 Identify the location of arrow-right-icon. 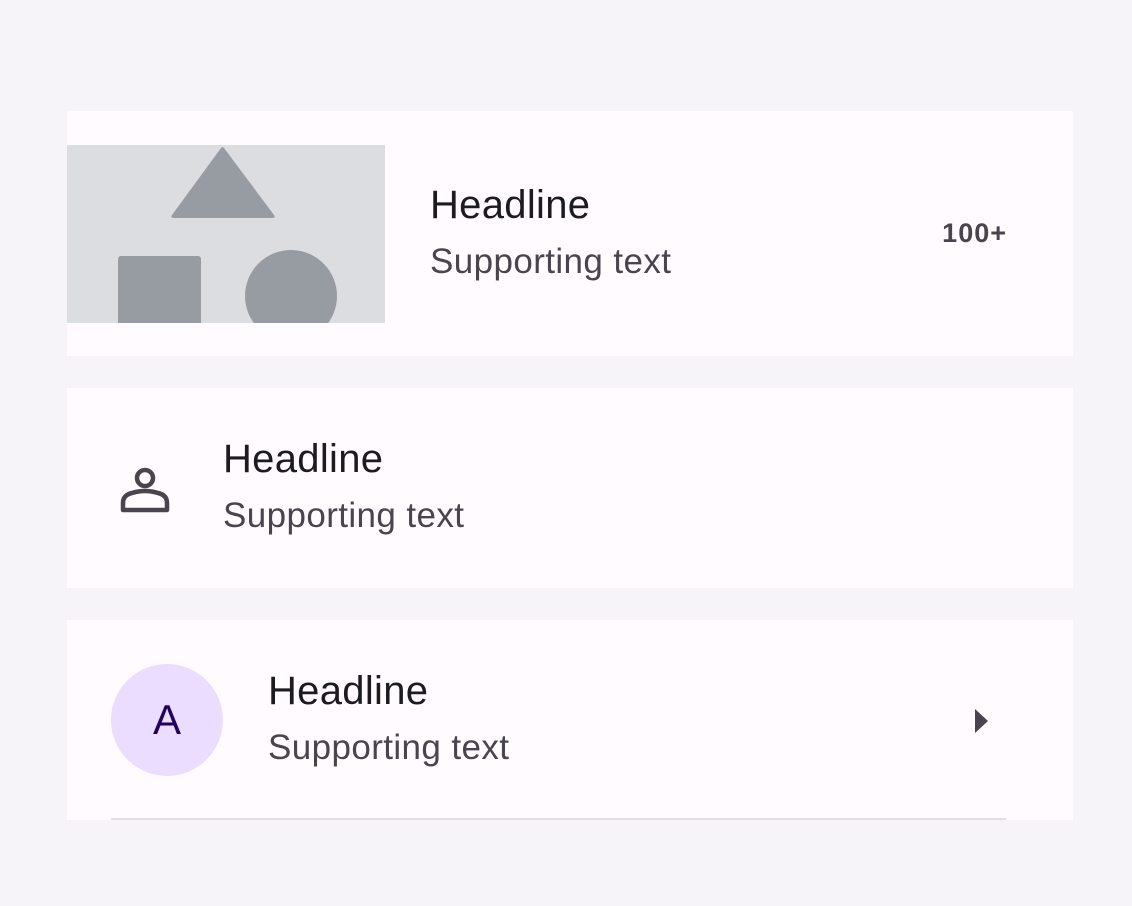
(981, 721).